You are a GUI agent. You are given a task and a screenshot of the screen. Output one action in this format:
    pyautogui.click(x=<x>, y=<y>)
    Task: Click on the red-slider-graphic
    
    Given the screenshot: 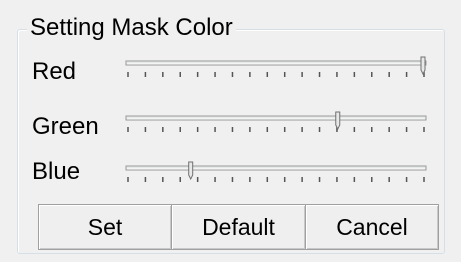 What is the action you would take?
    pyautogui.click(x=276, y=66)
    